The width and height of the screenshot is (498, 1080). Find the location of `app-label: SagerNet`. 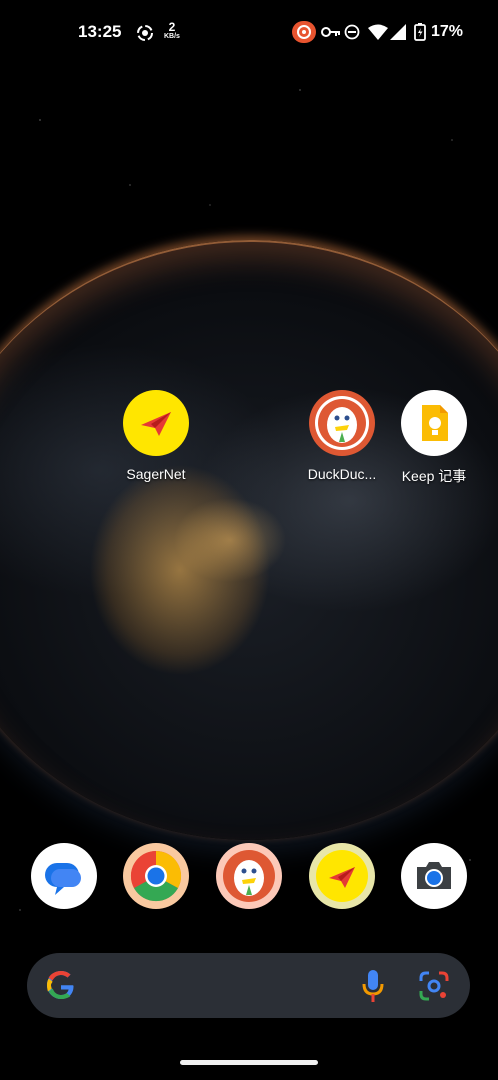

app-label: SagerNet is located at coordinates (156, 474).